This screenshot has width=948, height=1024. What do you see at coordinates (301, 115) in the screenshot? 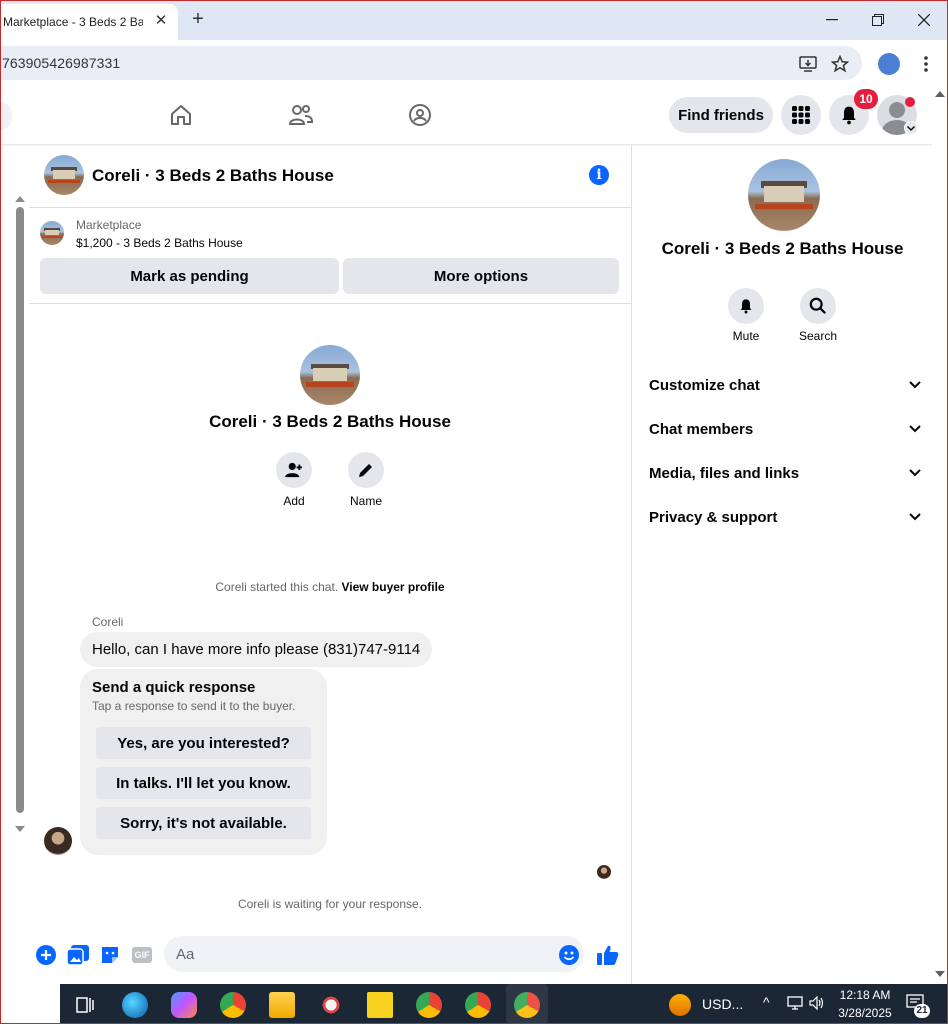
I see `friends-icon` at bounding box center [301, 115].